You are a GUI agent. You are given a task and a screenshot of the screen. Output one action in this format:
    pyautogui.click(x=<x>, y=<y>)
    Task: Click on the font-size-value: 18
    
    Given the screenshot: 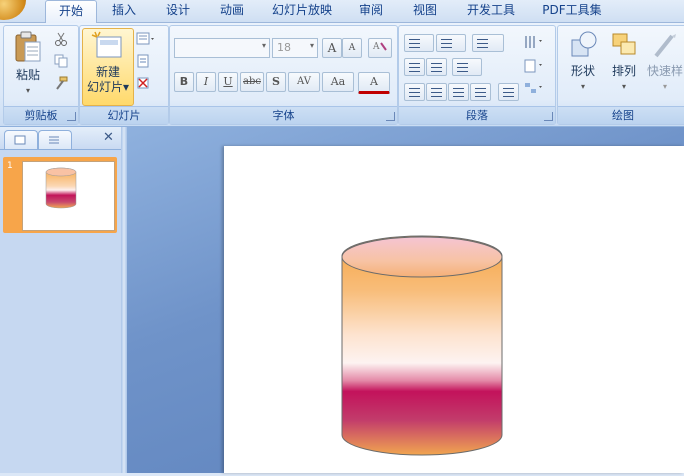 What is the action you would take?
    pyautogui.click(x=284, y=47)
    